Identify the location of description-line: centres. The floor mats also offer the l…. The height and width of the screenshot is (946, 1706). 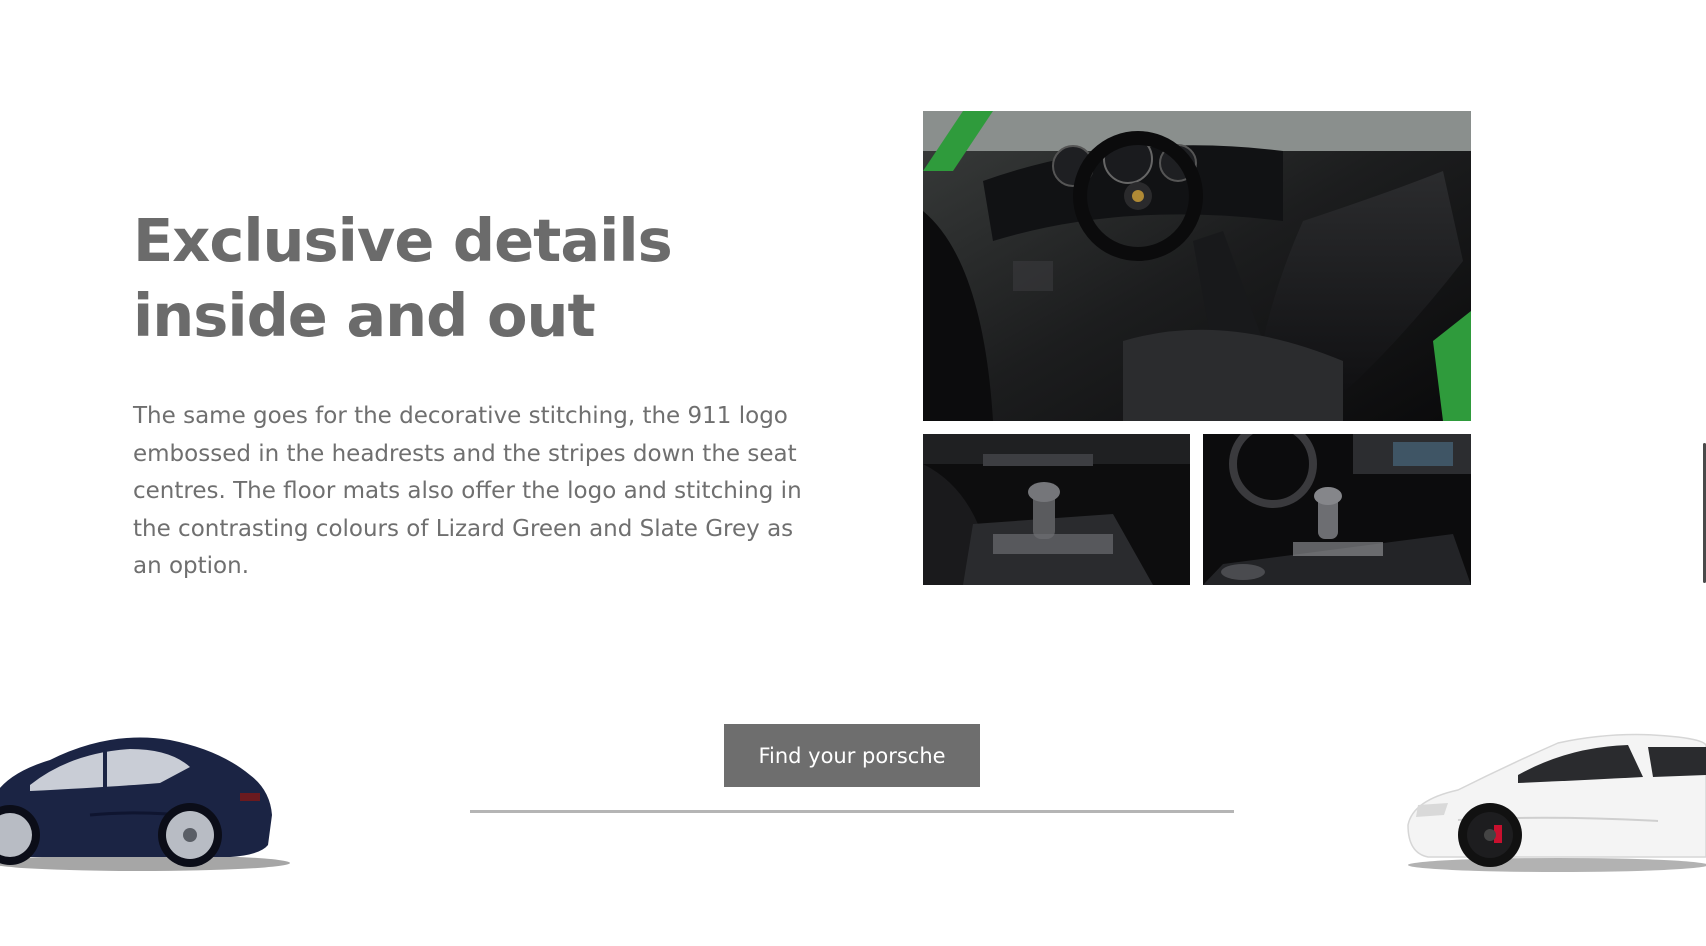
(467, 491).